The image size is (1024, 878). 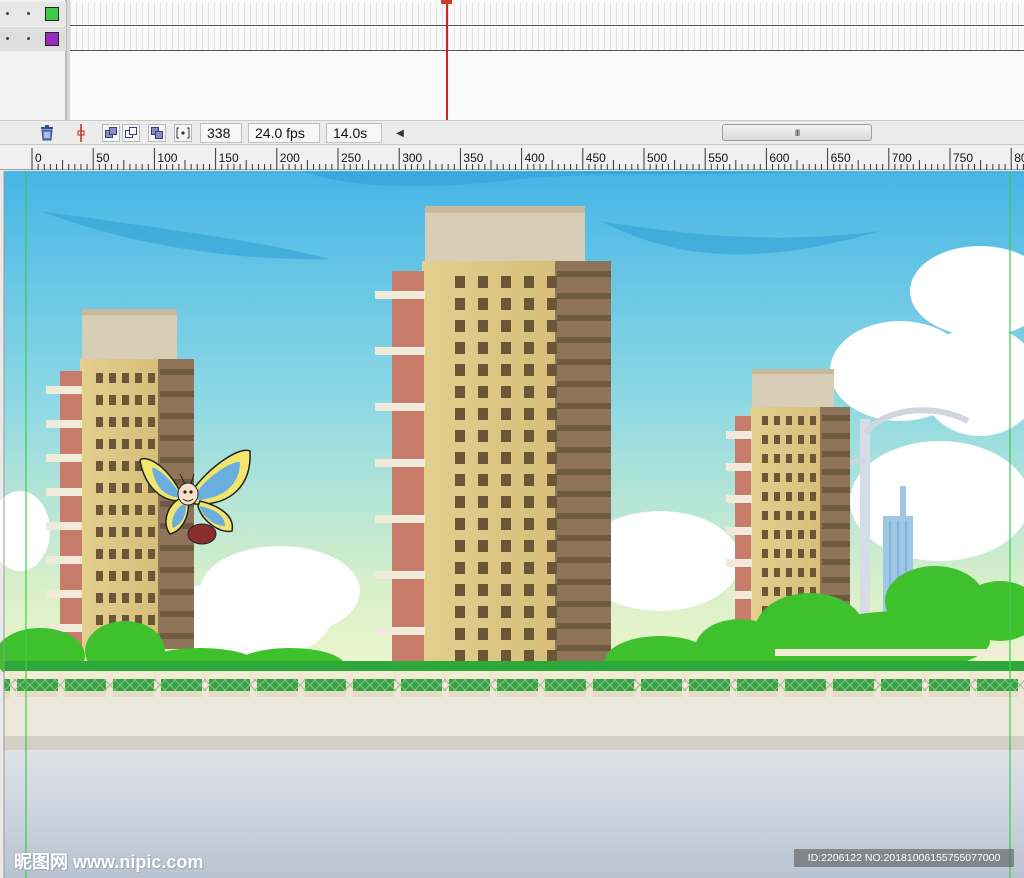 I want to click on onion-skin-outlines-button, so click(x=131, y=133).